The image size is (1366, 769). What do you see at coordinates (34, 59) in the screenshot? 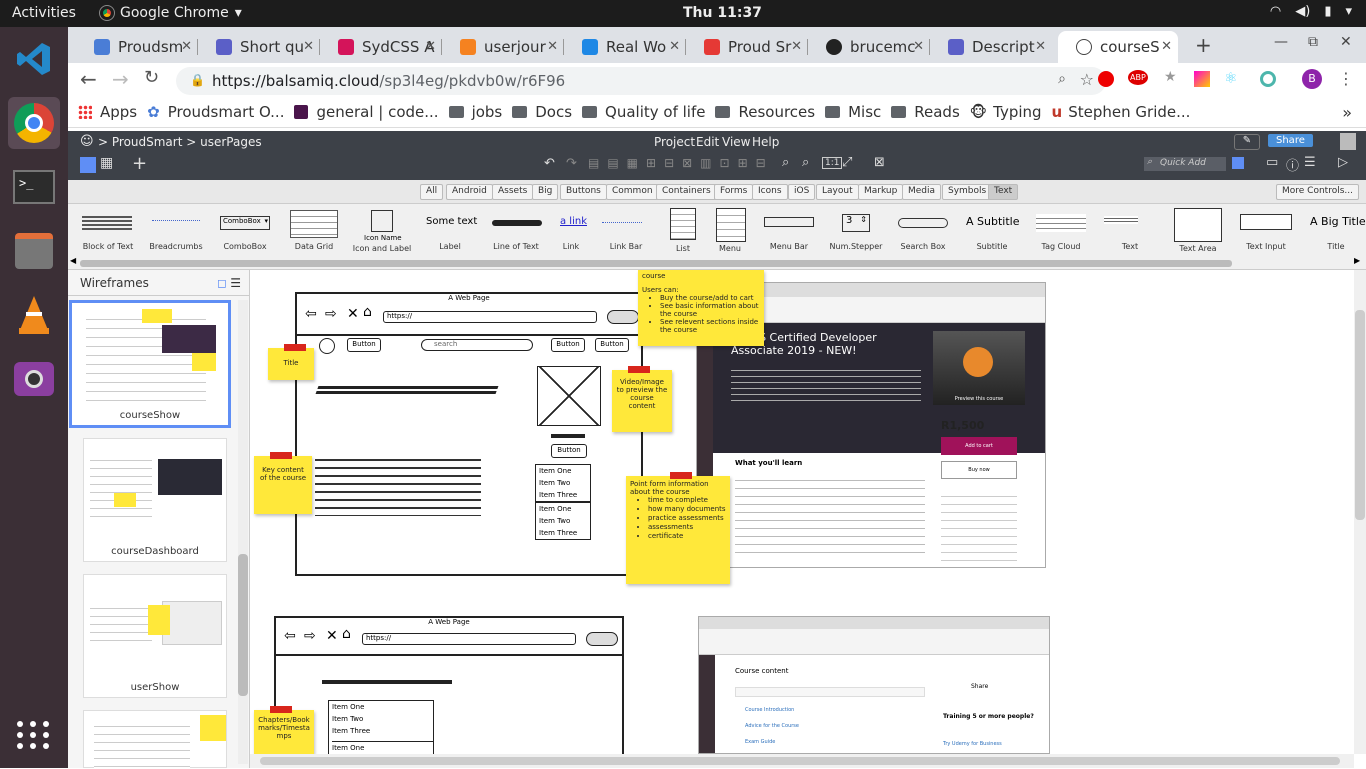
I see `vscode-icon` at bounding box center [34, 59].